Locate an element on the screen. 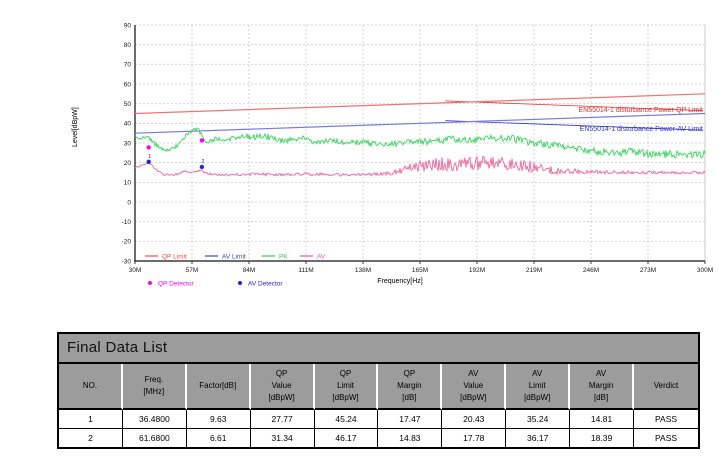 This screenshot has width=718, height=462. svg-text: AV Detector is located at coordinates (265, 284).